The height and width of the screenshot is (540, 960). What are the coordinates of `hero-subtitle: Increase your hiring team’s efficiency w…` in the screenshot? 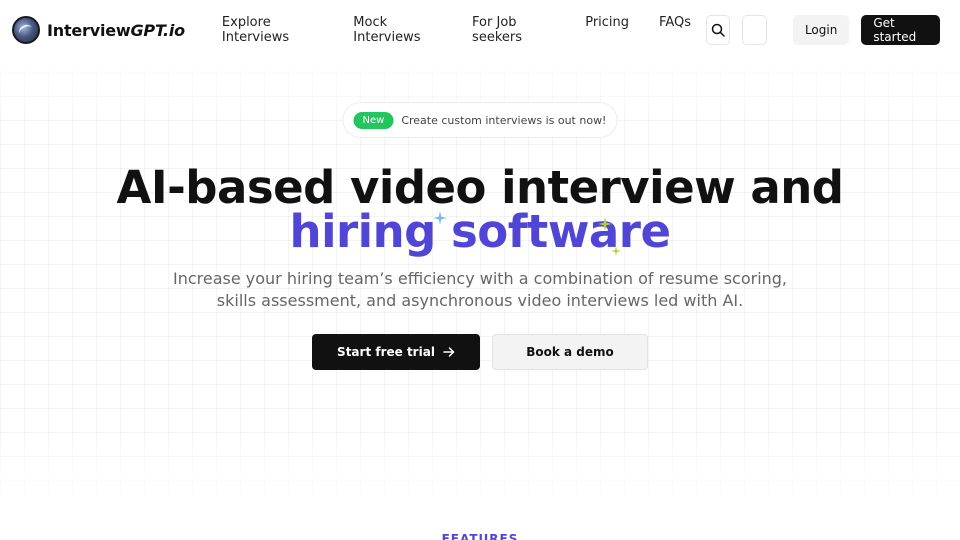 It's located at (480, 289).